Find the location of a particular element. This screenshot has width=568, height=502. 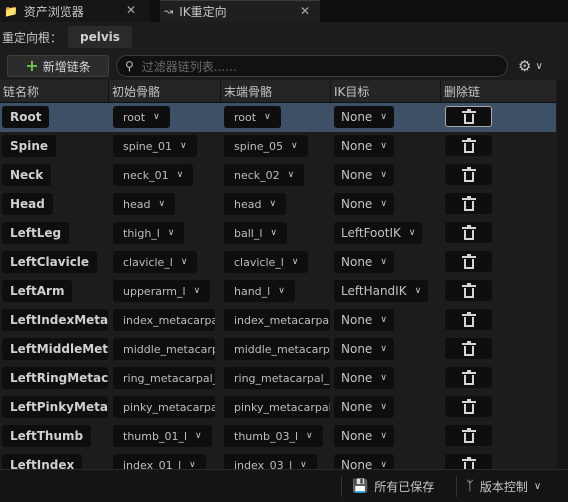

start-bone-dropdown: head ∨ is located at coordinates (144, 204).